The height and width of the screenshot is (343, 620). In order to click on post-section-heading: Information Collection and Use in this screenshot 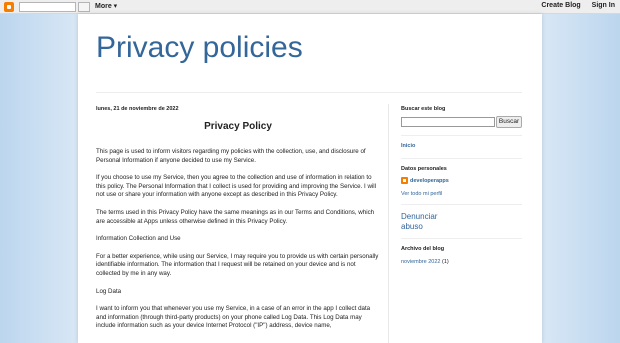, I will do `click(138, 239)`.